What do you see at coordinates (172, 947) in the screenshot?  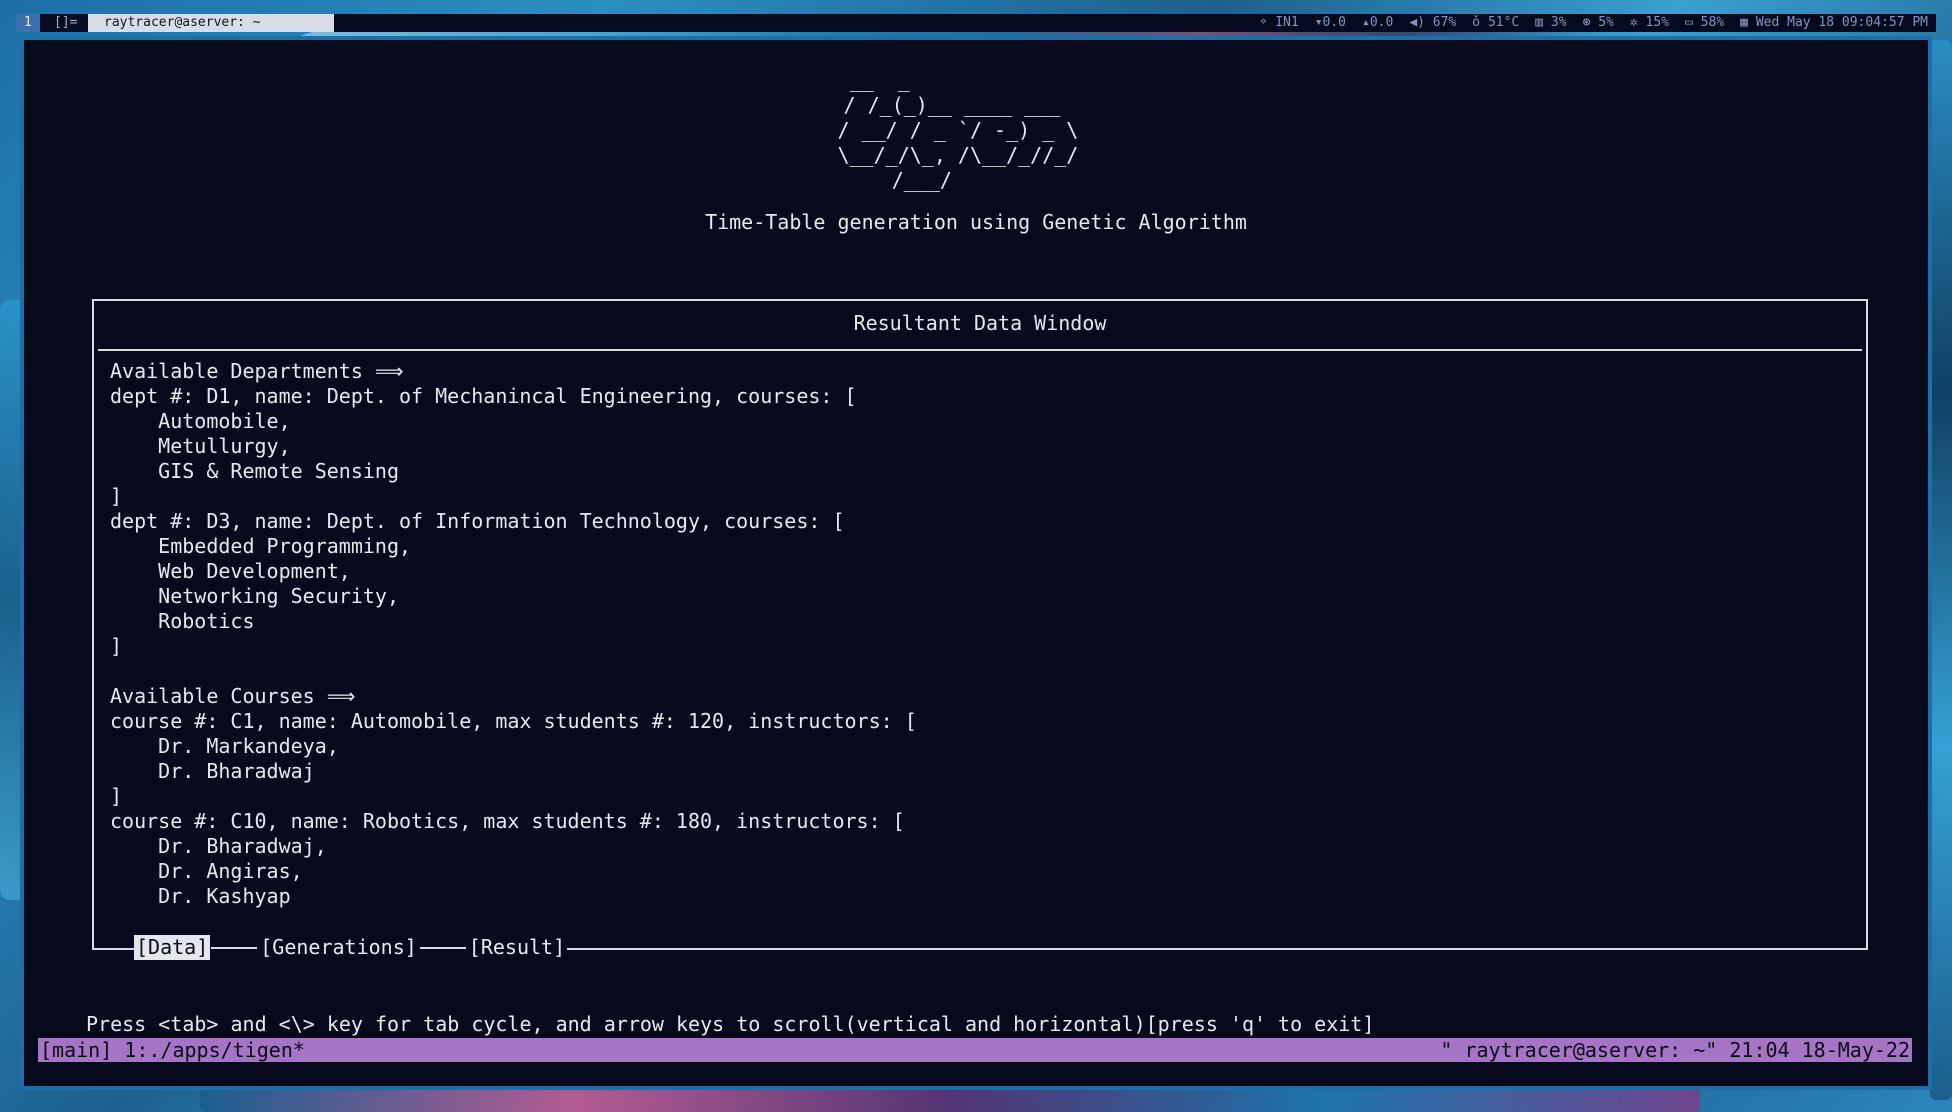 I see `tab-data: [Data]` at bounding box center [172, 947].